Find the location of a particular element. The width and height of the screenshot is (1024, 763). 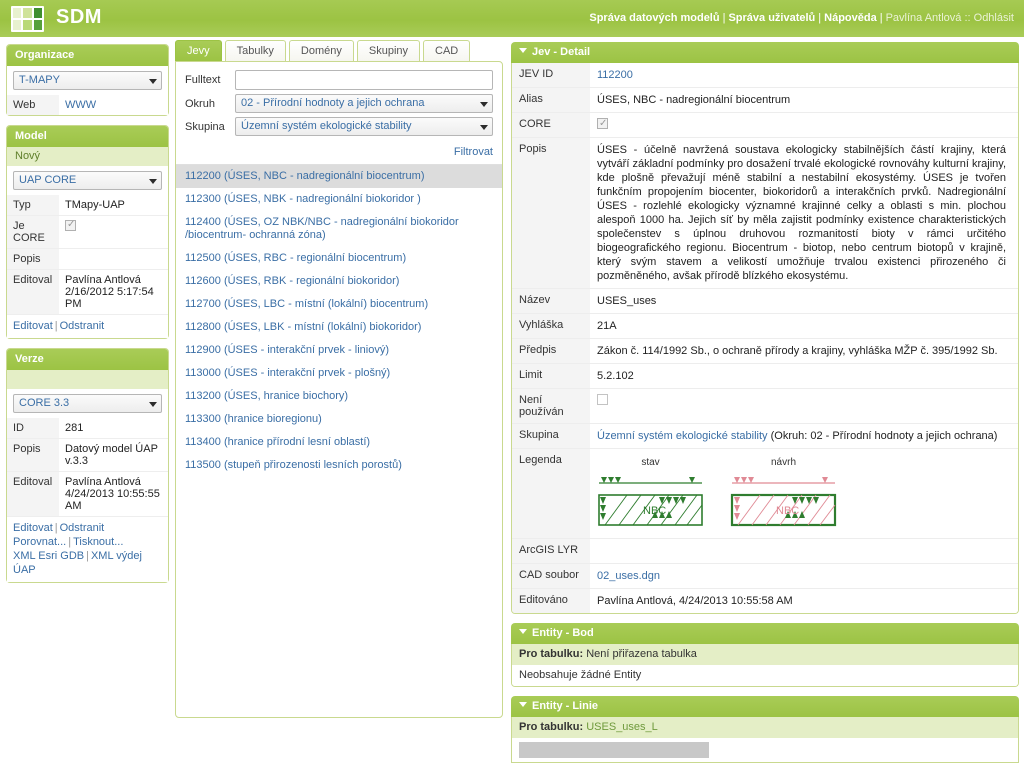

jev-id-link: 112200 is located at coordinates (615, 75).